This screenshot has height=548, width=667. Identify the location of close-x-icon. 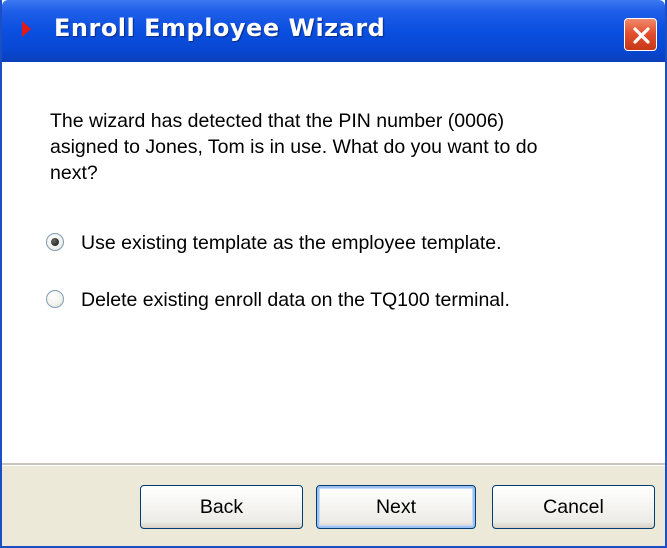
(641, 35).